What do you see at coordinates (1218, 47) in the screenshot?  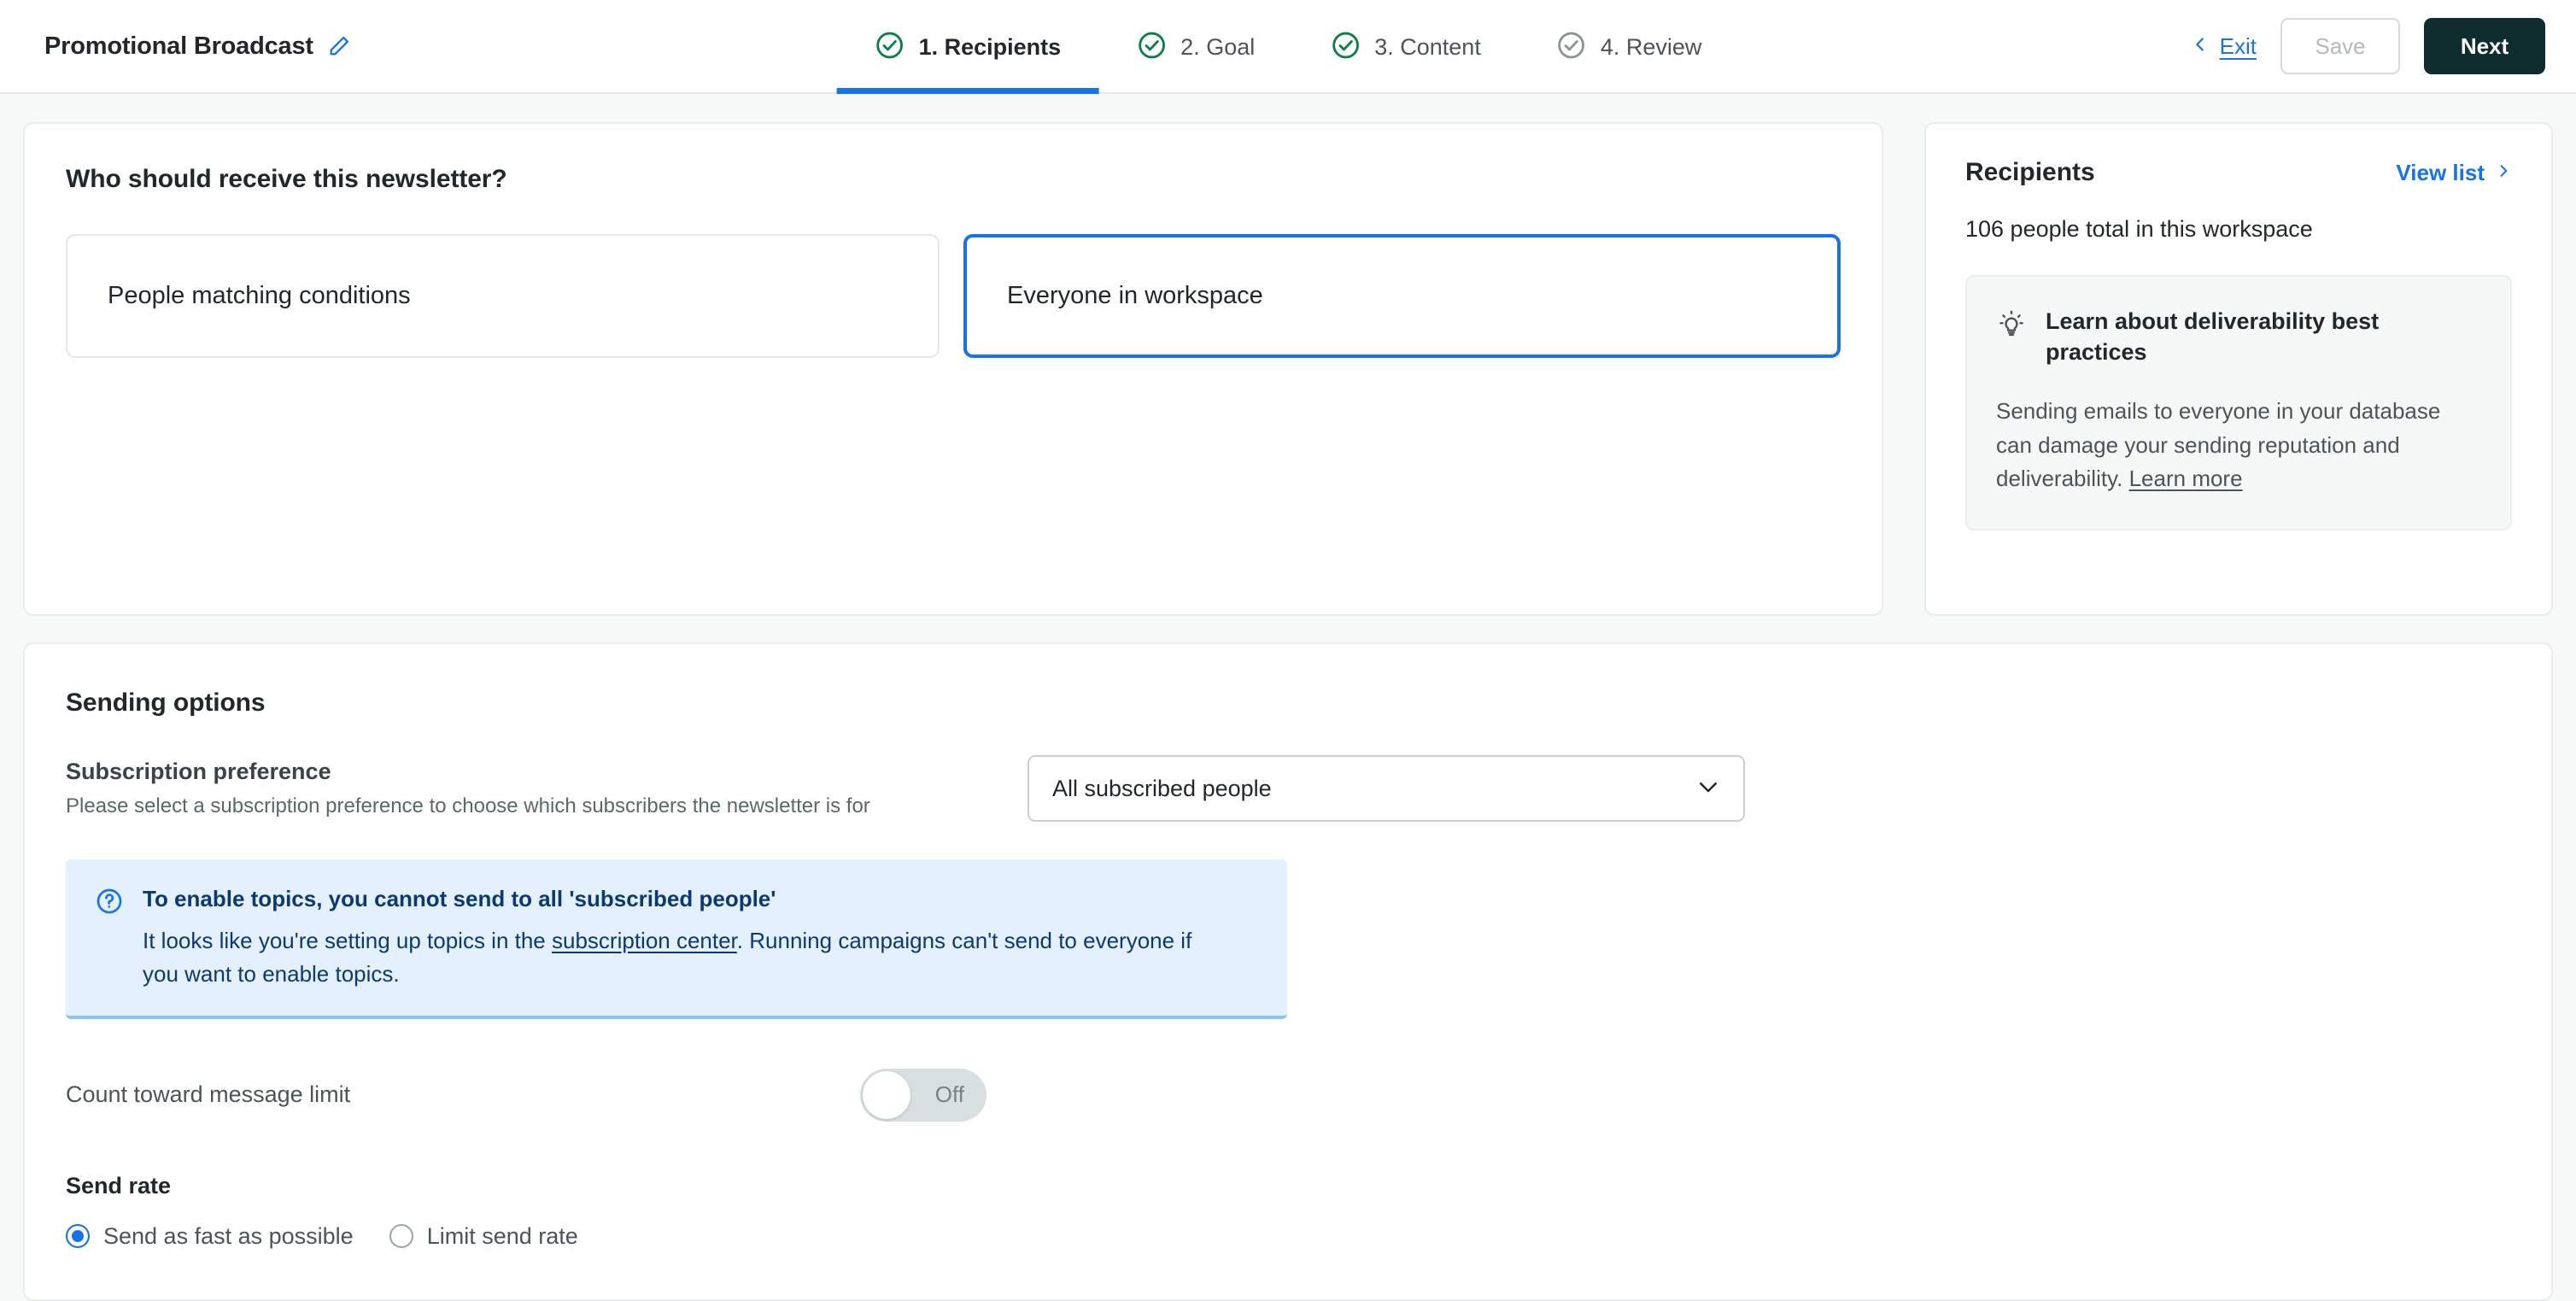 I see `step-label: 2. Goal` at bounding box center [1218, 47].